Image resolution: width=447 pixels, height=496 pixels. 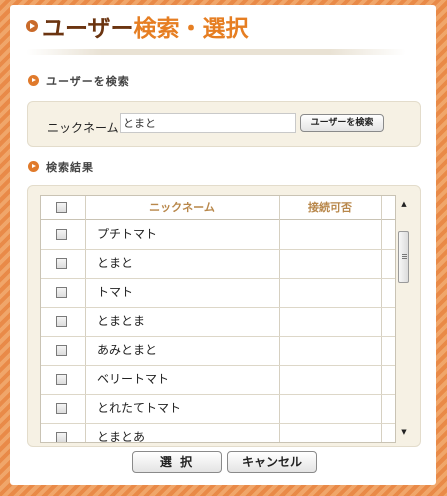 I want to click on row-nickname: とまとま, so click(x=121, y=321).